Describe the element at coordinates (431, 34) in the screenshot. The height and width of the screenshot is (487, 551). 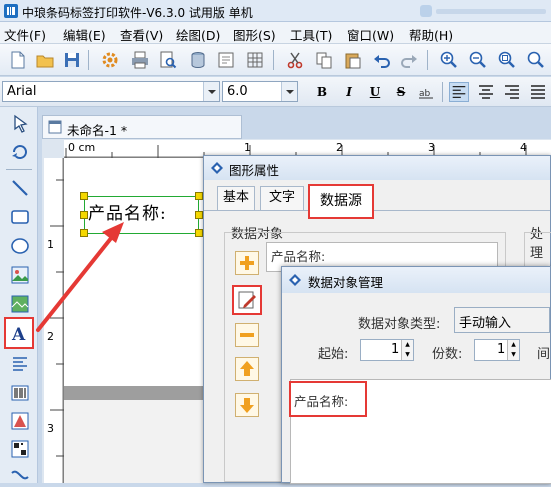
I see `menu-help: 帮助(H)` at that location.